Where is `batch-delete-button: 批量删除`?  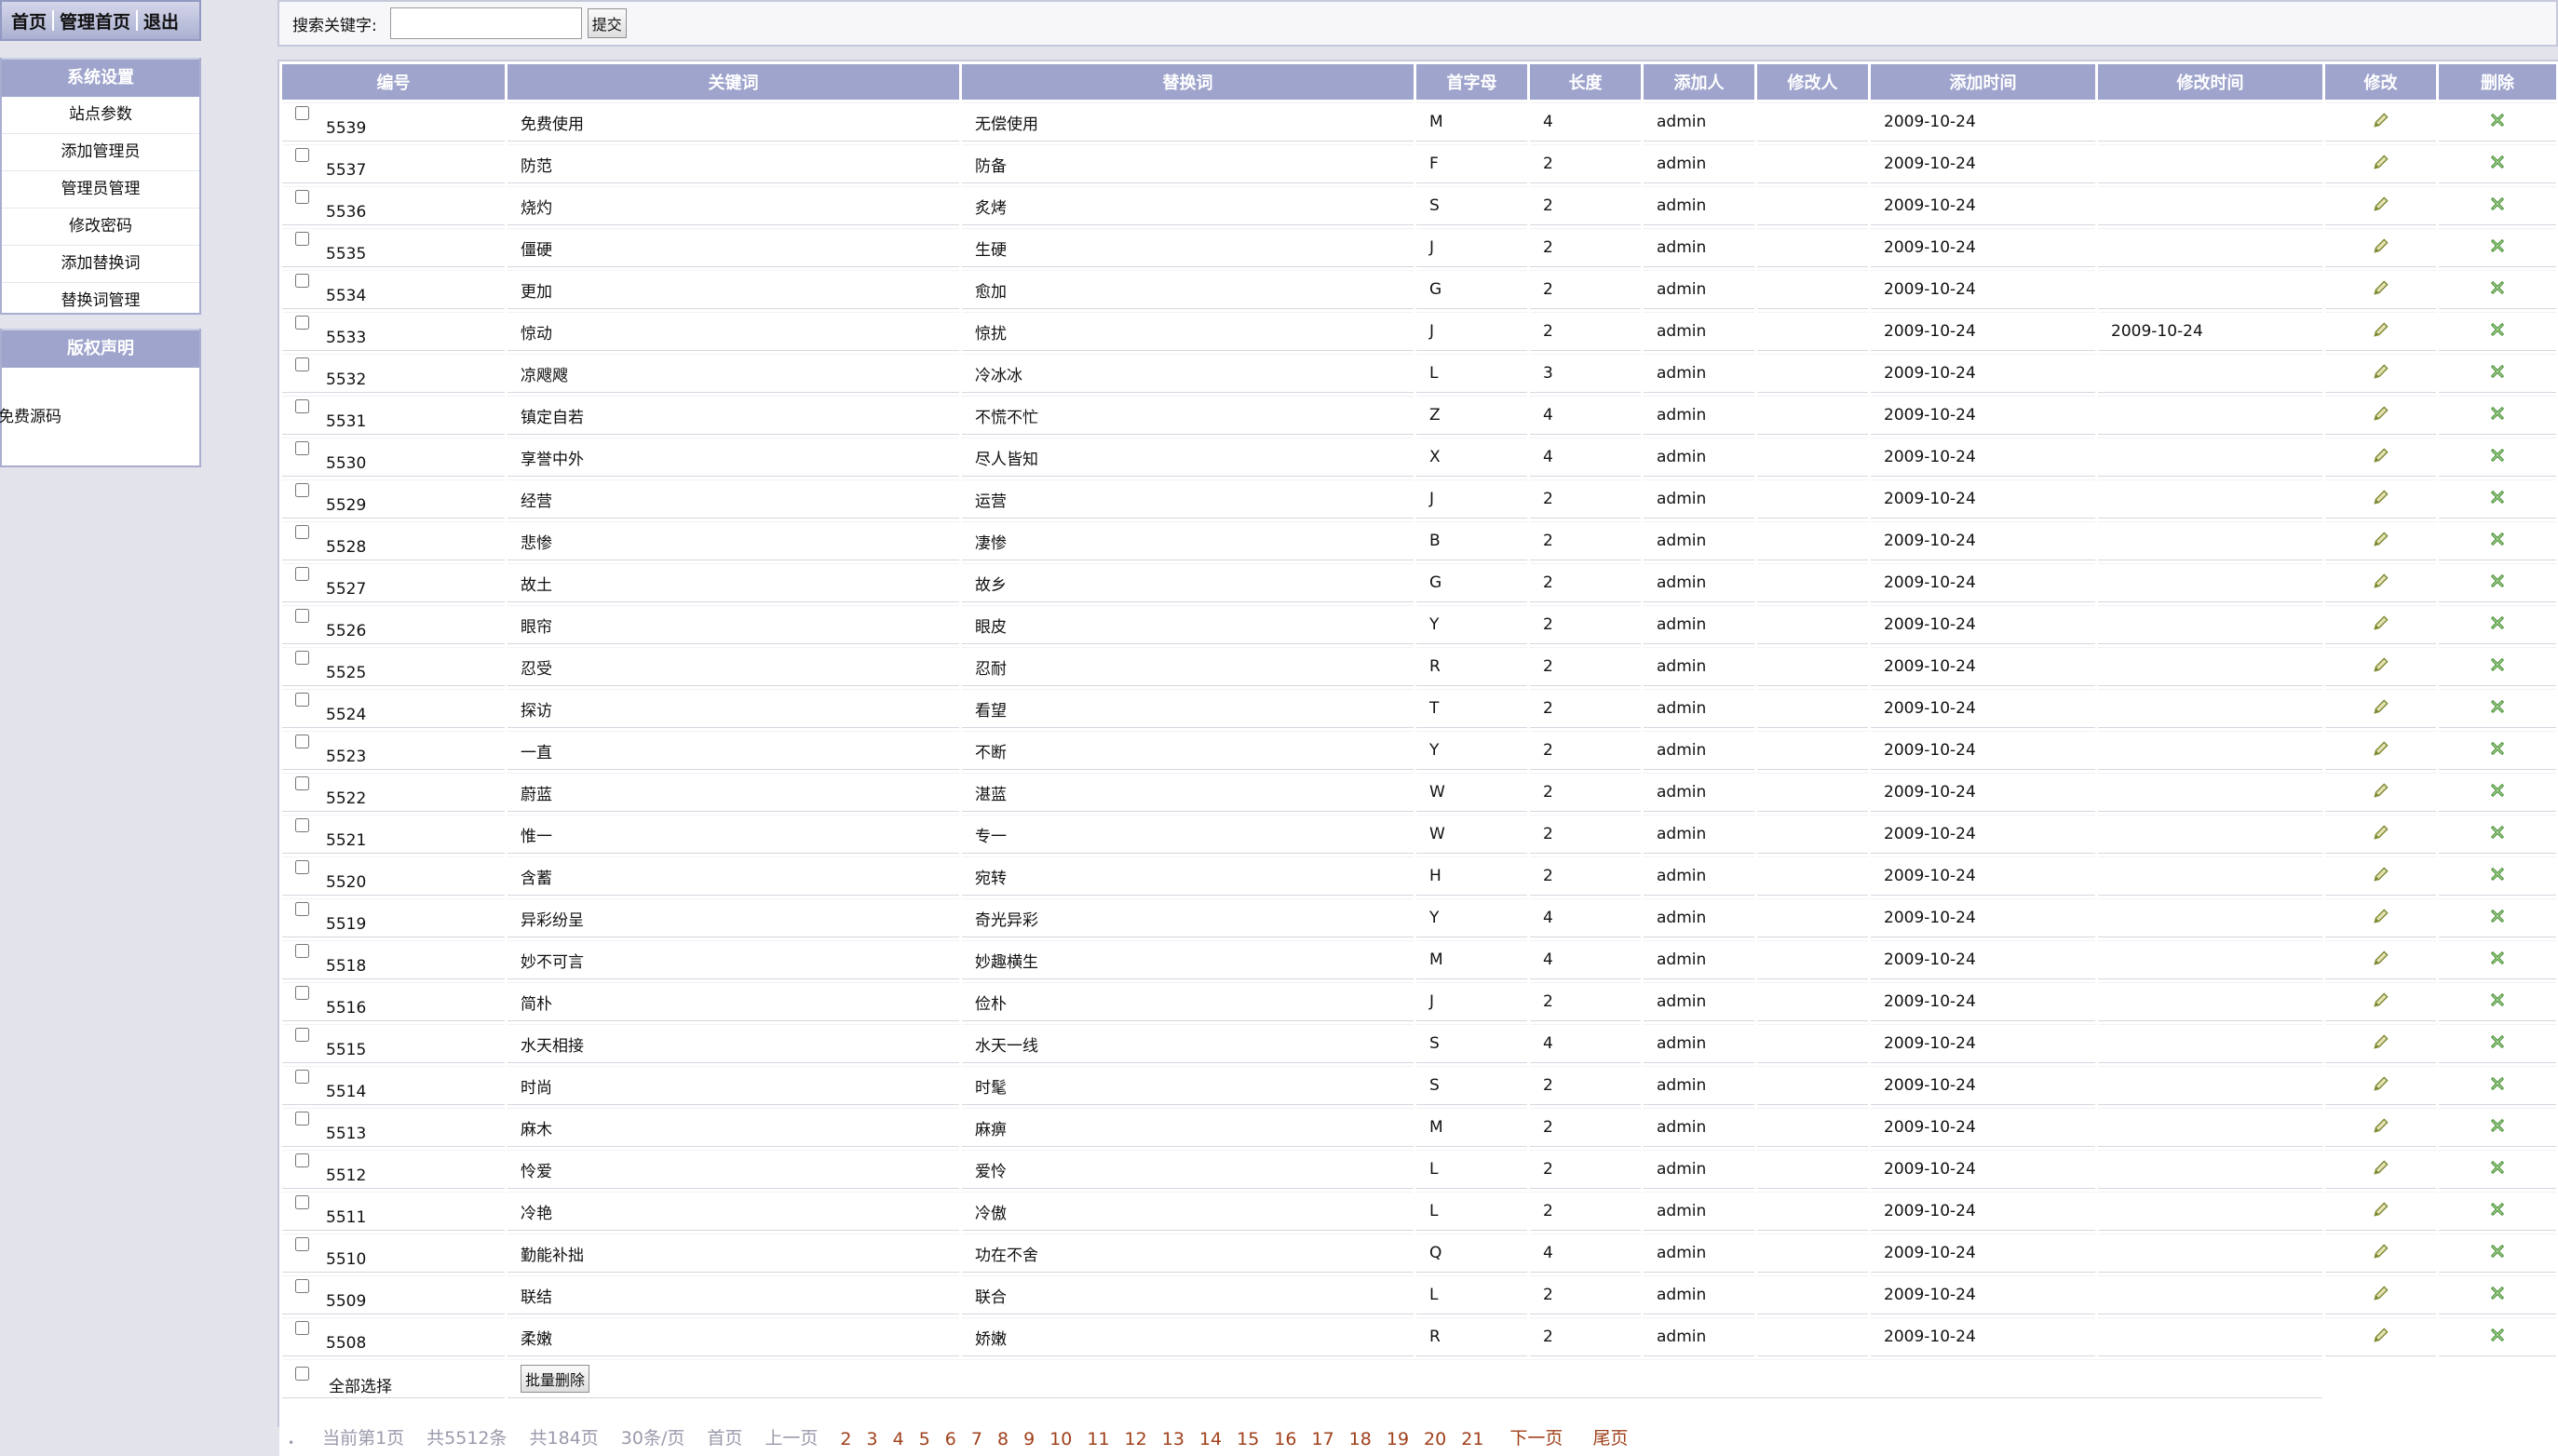 batch-delete-button: 批量删除 is located at coordinates (555, 1379).